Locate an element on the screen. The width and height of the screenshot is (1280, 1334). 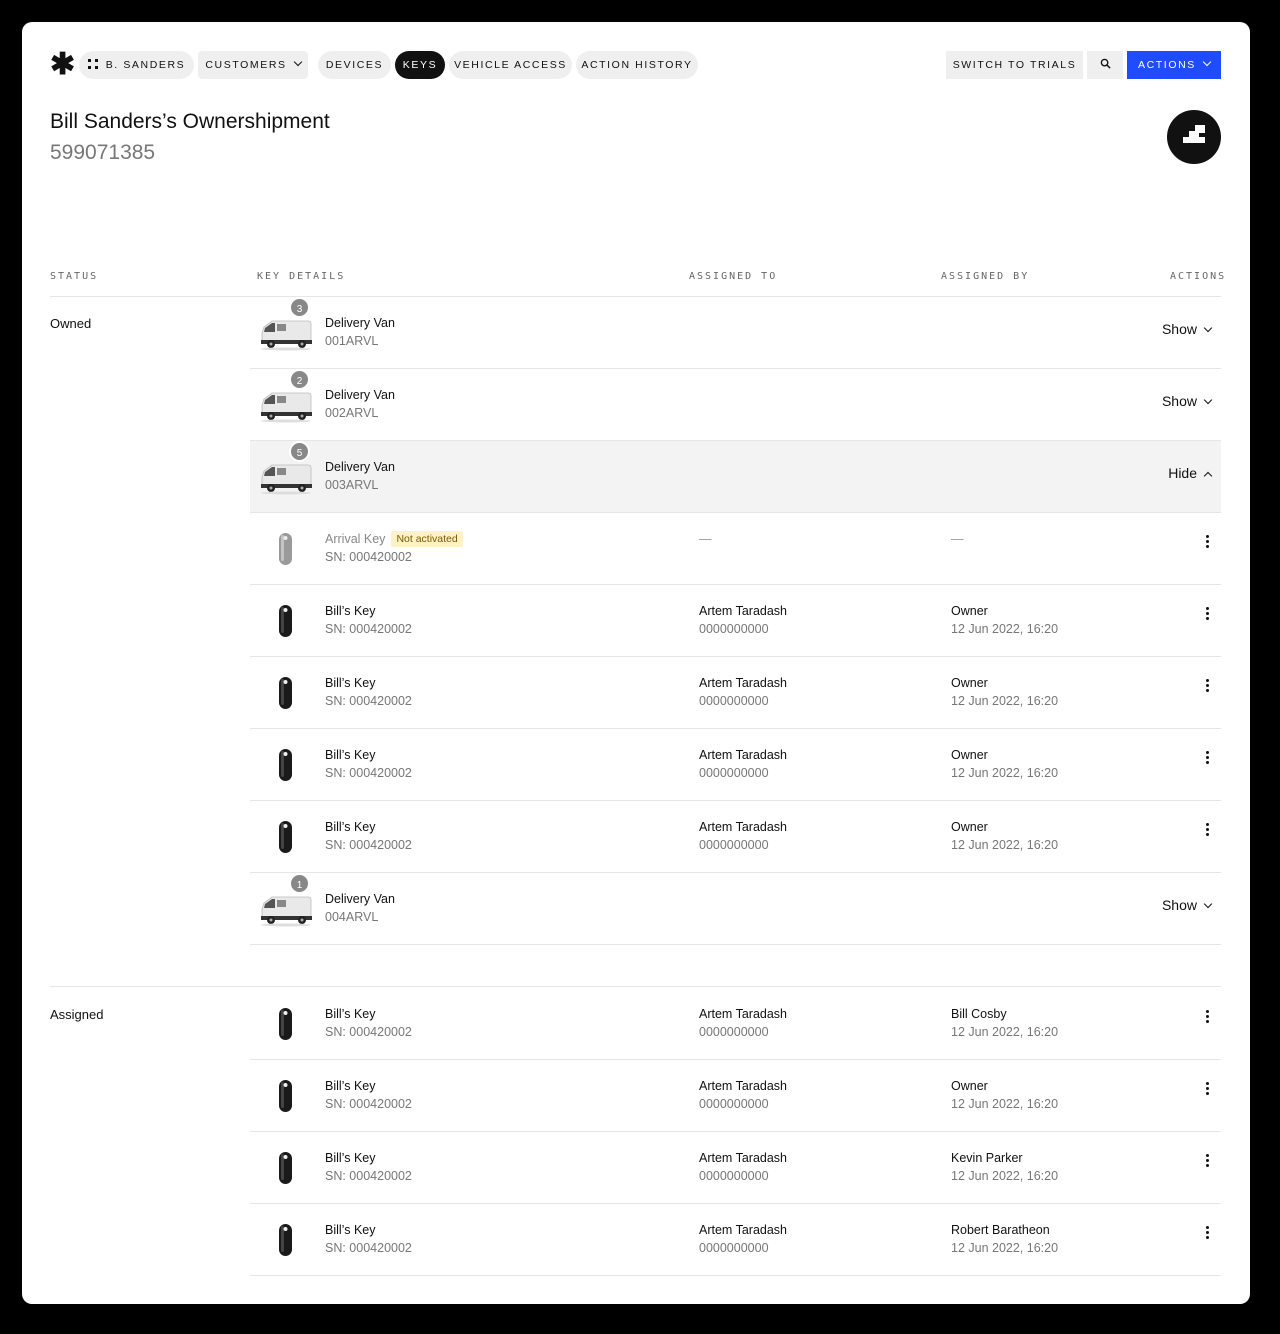
actions-button: ACTIONS is located at coordinates (1174, 65).